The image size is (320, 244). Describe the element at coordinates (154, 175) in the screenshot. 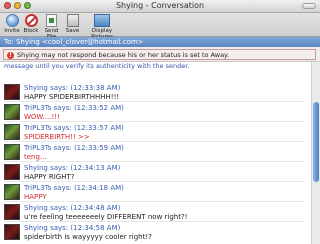

I see `message-item: Shying says: (12:34:13 AM) HAPPY RIGHT?` at that location.